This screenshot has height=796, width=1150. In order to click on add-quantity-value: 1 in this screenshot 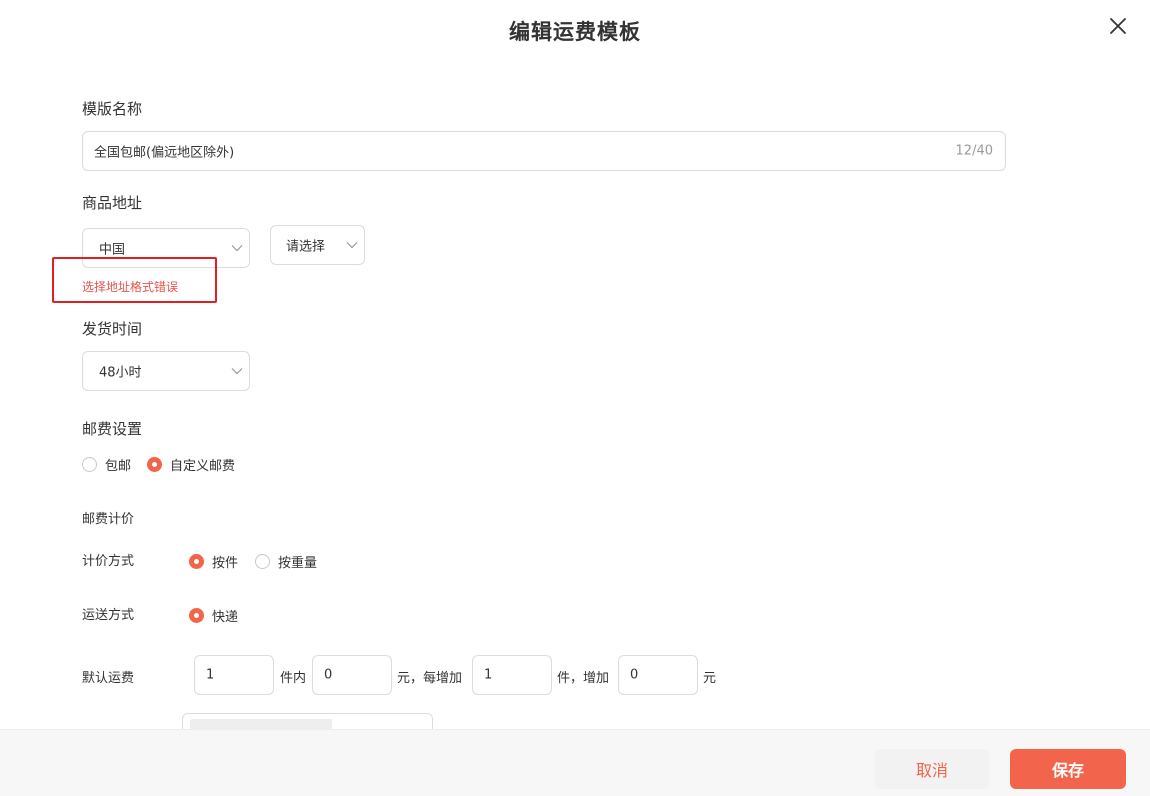, I will do `click(488, 675)`.